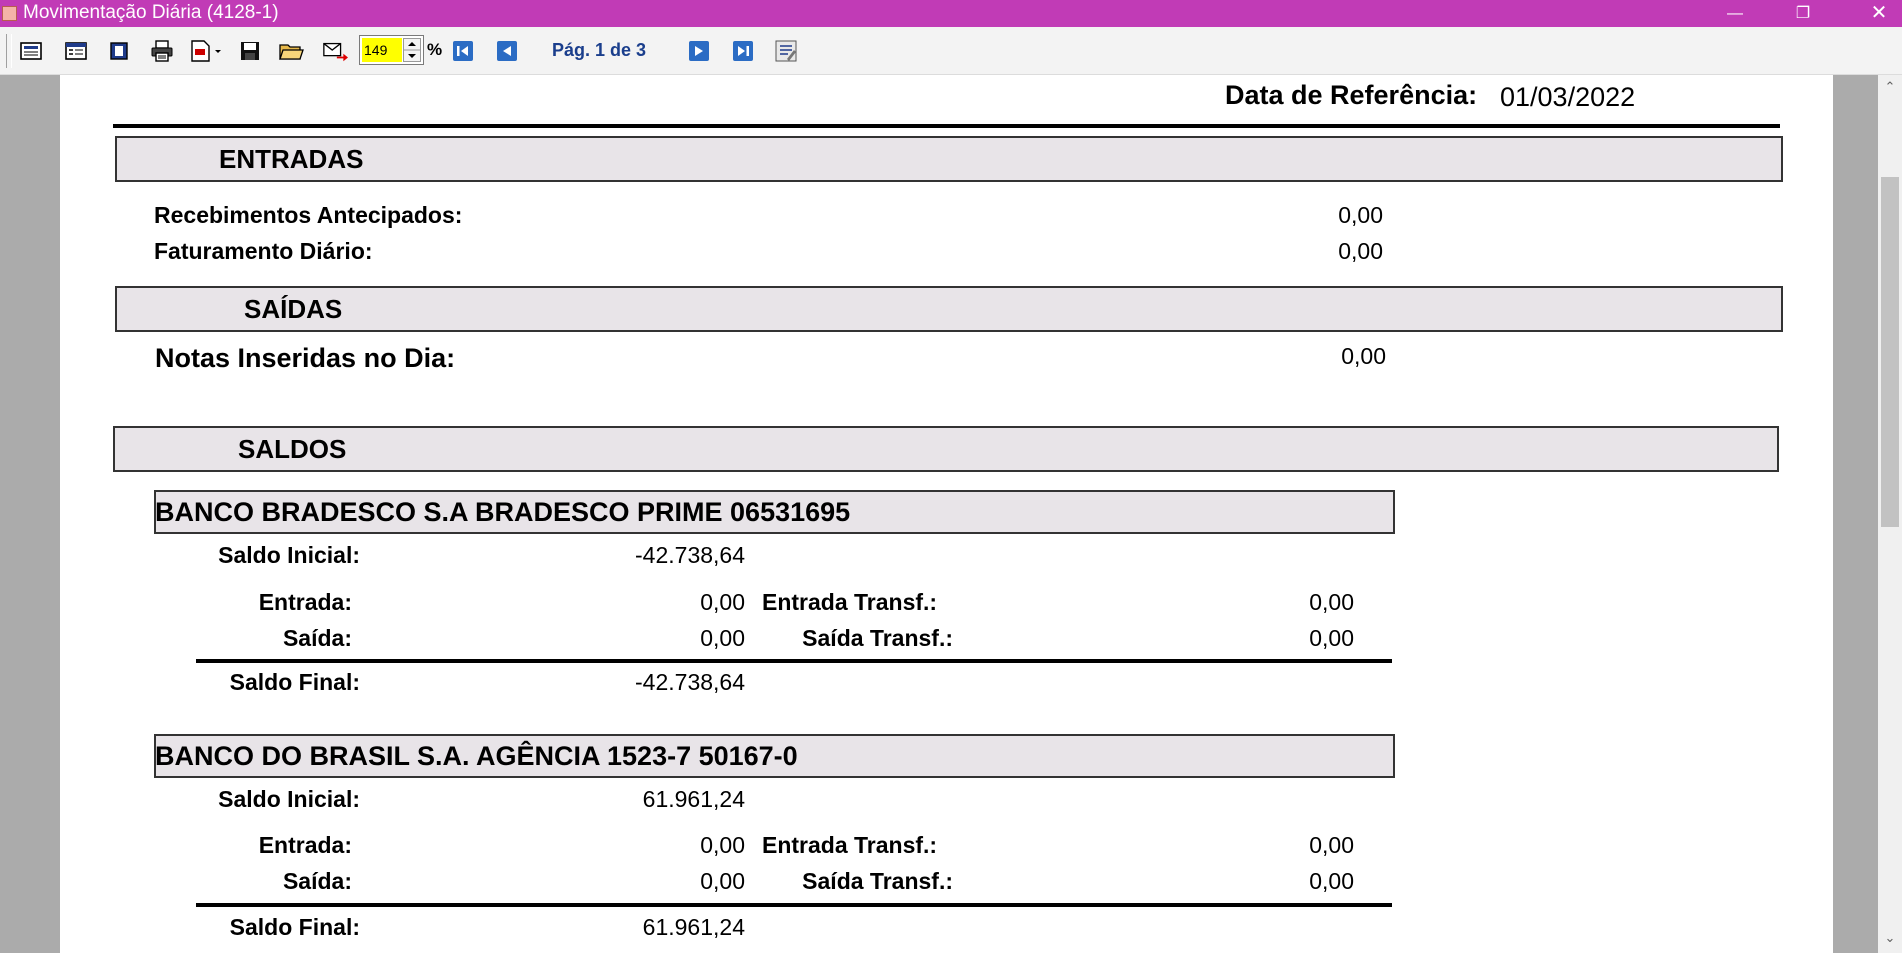  What do you see at coordinates (699, 51) in the screenshot?
I see `next-page-icon` at bounding box center [699, 51].